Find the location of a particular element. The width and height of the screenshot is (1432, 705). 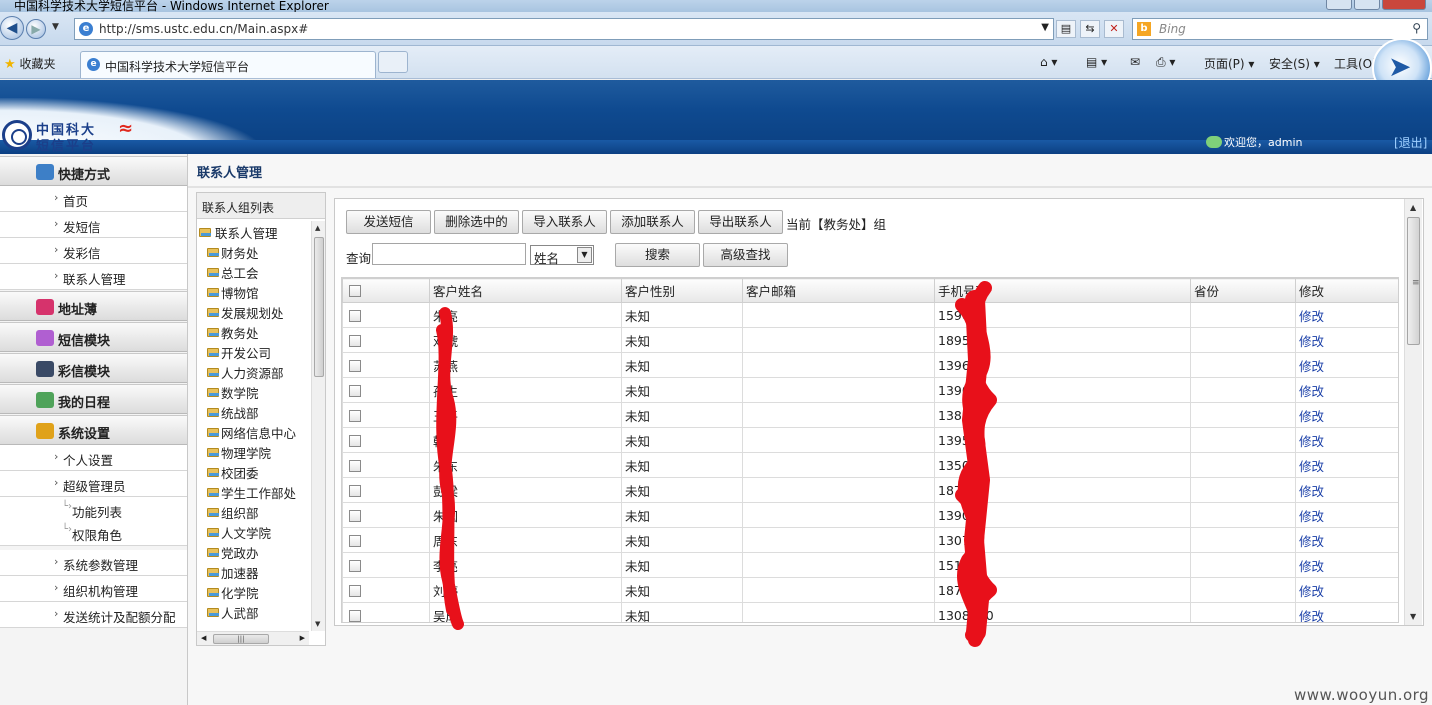

scroll-left-icon: ◀ is located at coordinates (203, 638).